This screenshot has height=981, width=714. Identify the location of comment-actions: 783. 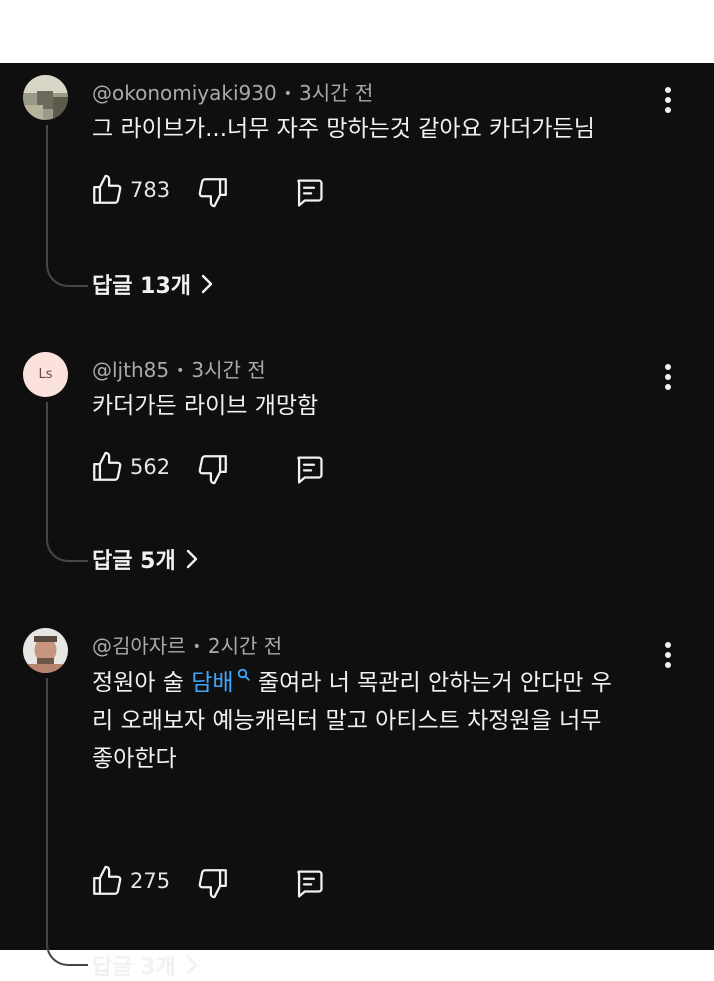
(220, 193).